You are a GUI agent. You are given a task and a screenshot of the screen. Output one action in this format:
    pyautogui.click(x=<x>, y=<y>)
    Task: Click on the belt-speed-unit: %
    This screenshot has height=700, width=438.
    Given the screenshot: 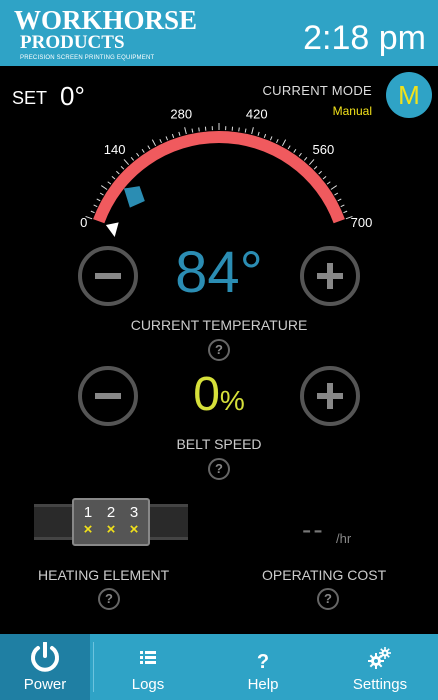 What is the action you would take?
    pyautogui.click(x=232, y=400)
    